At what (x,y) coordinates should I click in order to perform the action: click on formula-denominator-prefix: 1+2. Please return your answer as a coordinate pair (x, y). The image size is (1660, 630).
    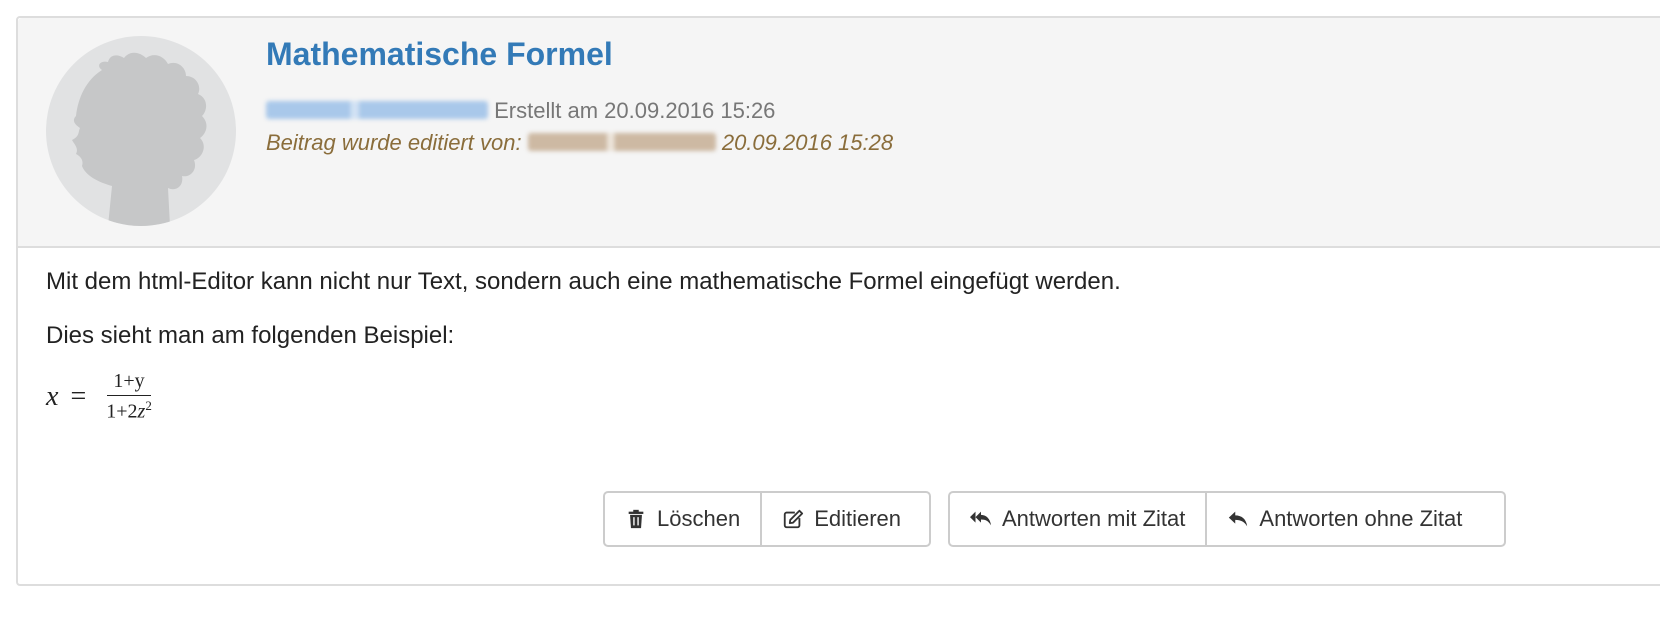
    Looking at the image, I should click on (122, 411).